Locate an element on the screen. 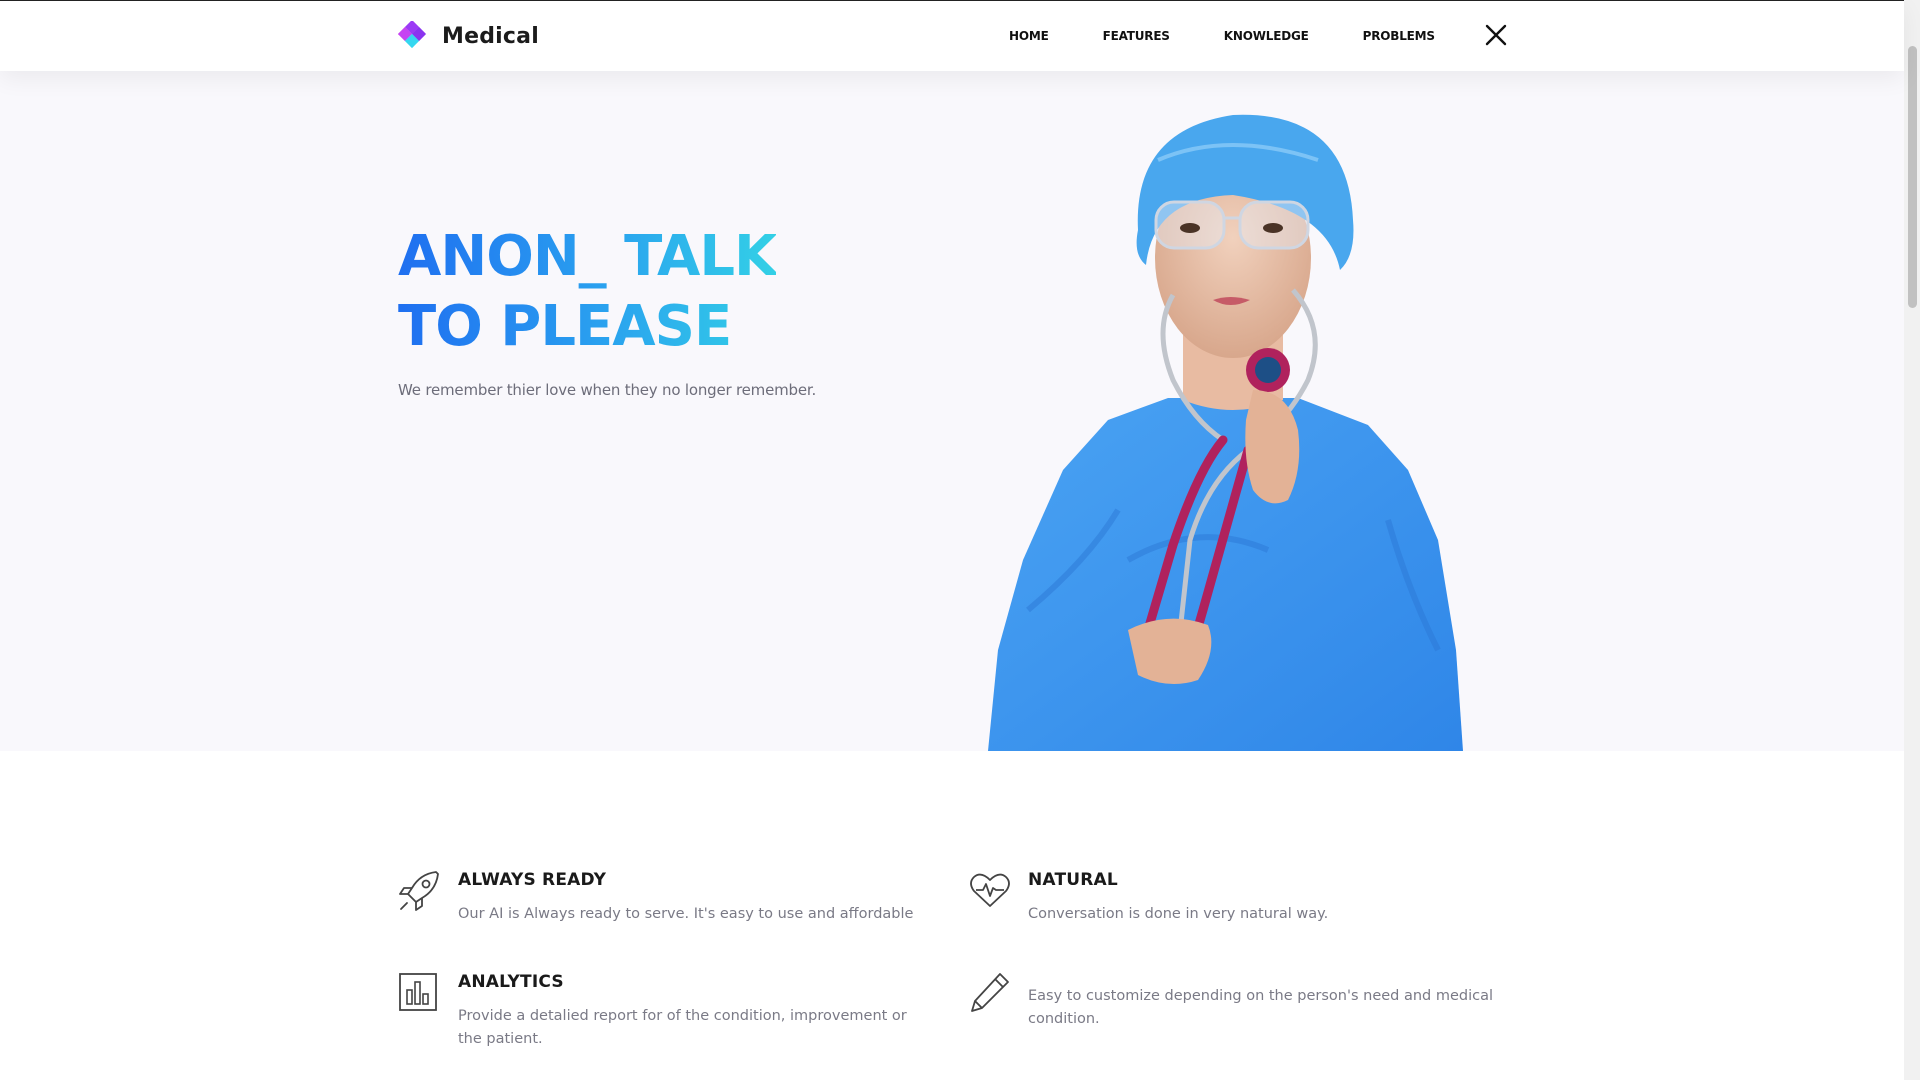 The image size is (1920, 1080). logo-text: Medical is located at coordinates (490, 36).